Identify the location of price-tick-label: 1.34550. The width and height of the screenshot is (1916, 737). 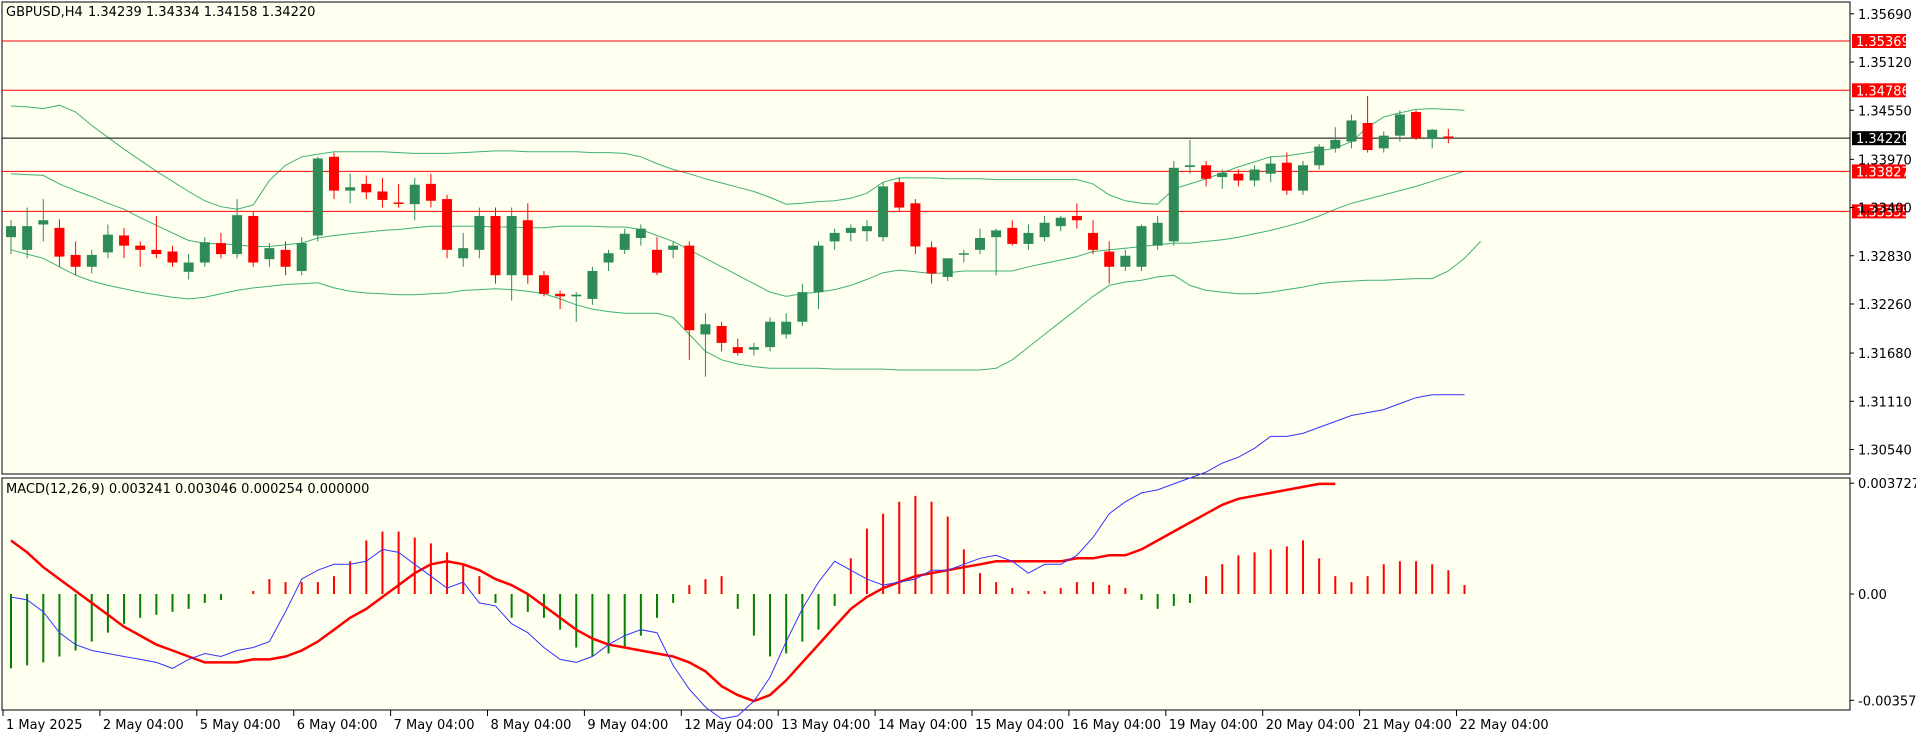
(1885, 111).